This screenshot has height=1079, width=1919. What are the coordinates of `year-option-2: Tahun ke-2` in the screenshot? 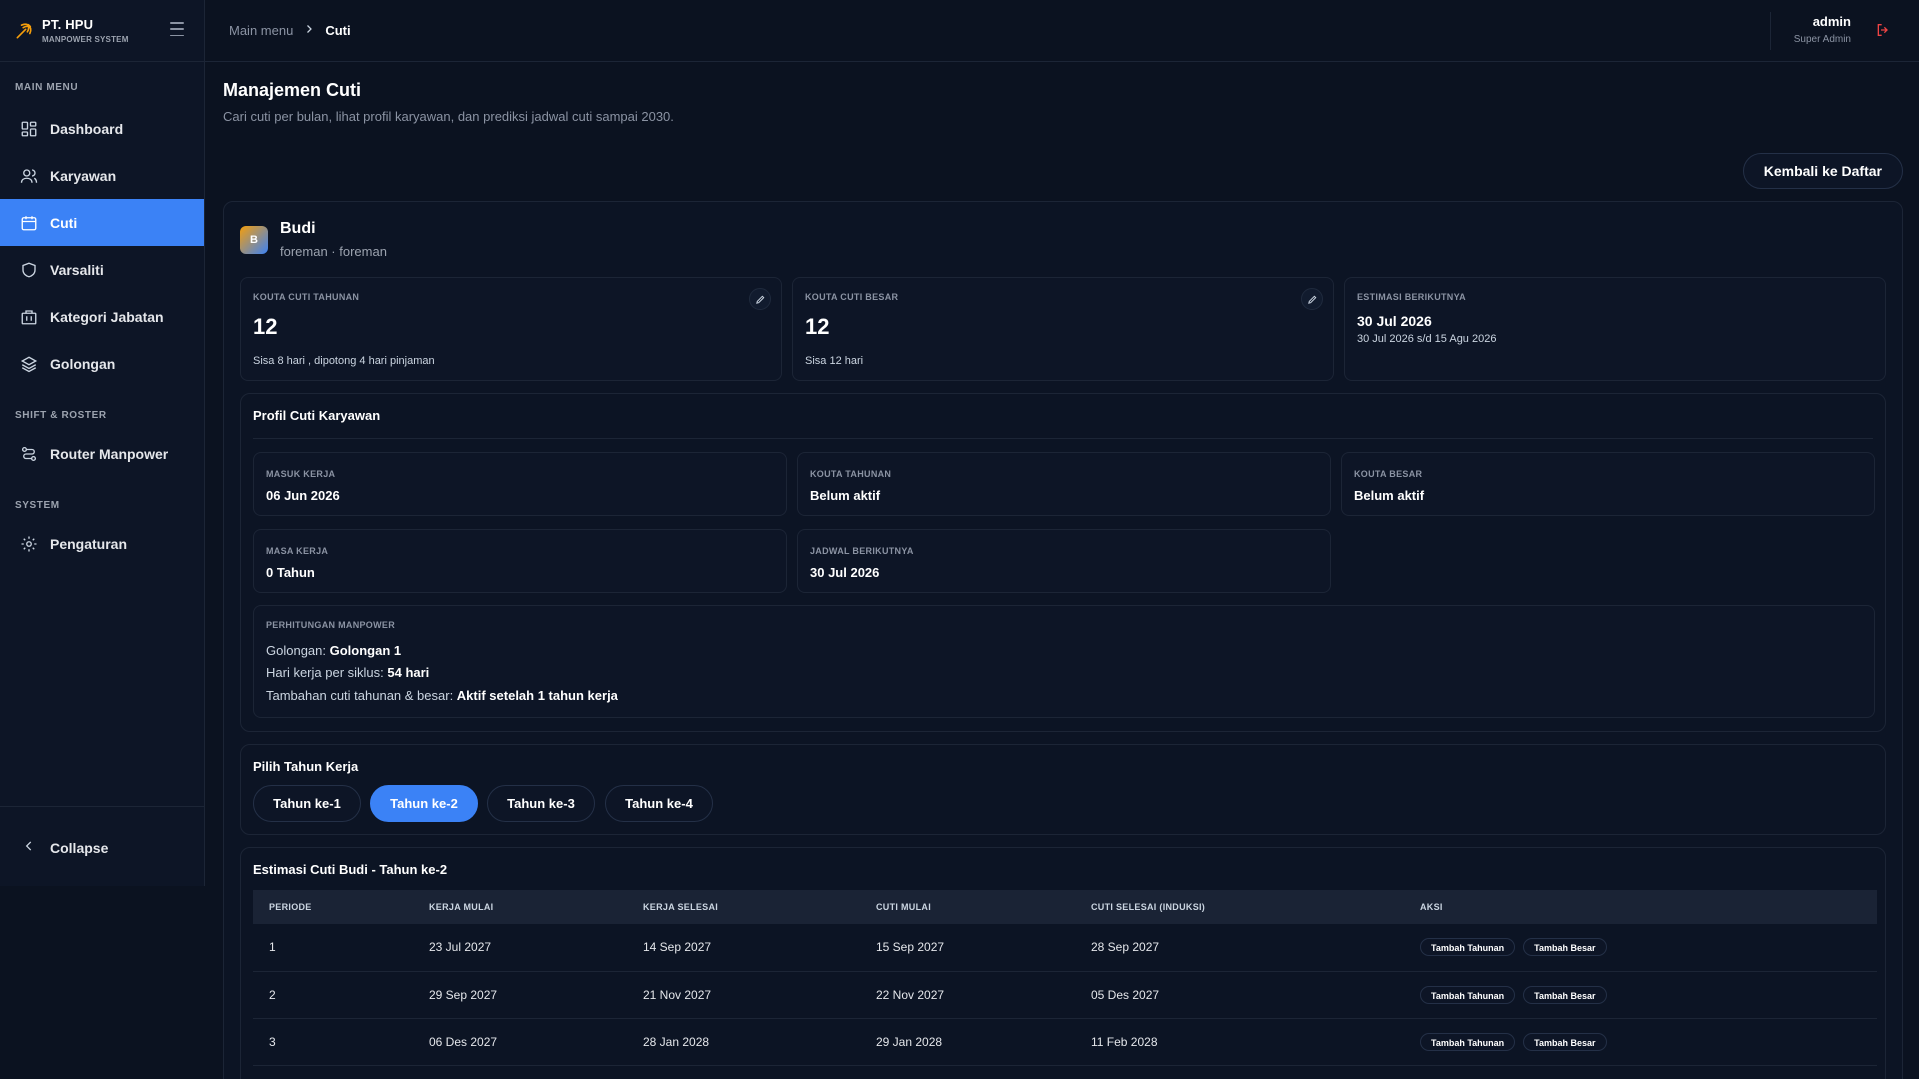 It's located at (424, 803).